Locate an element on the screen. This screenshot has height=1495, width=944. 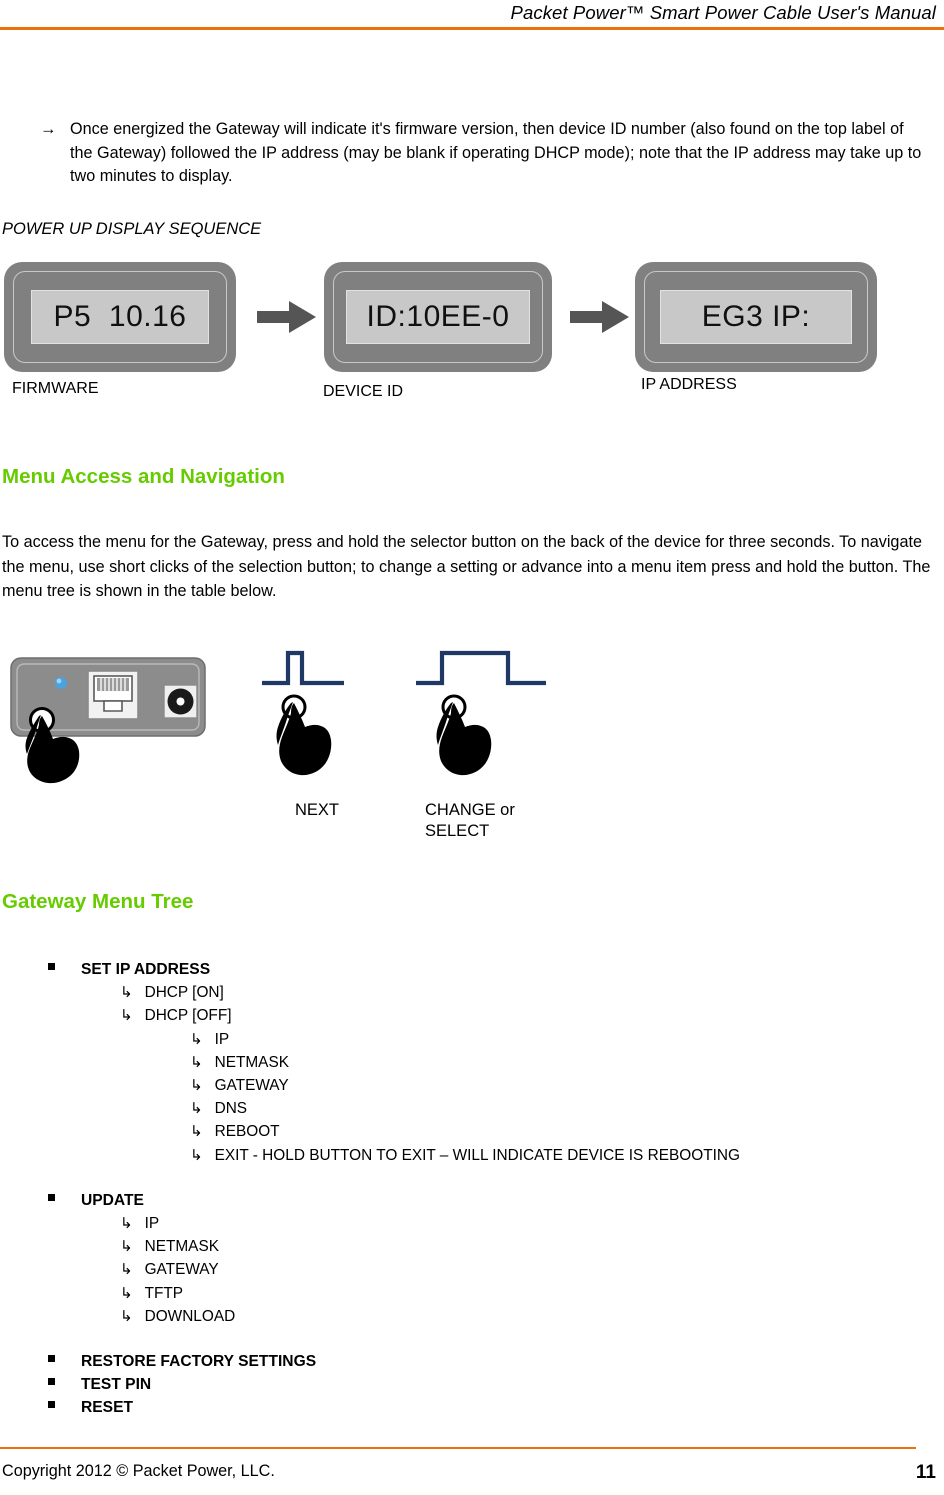
gesture-label-change-line1: CHANGE or is located at coordinates (470, 810).